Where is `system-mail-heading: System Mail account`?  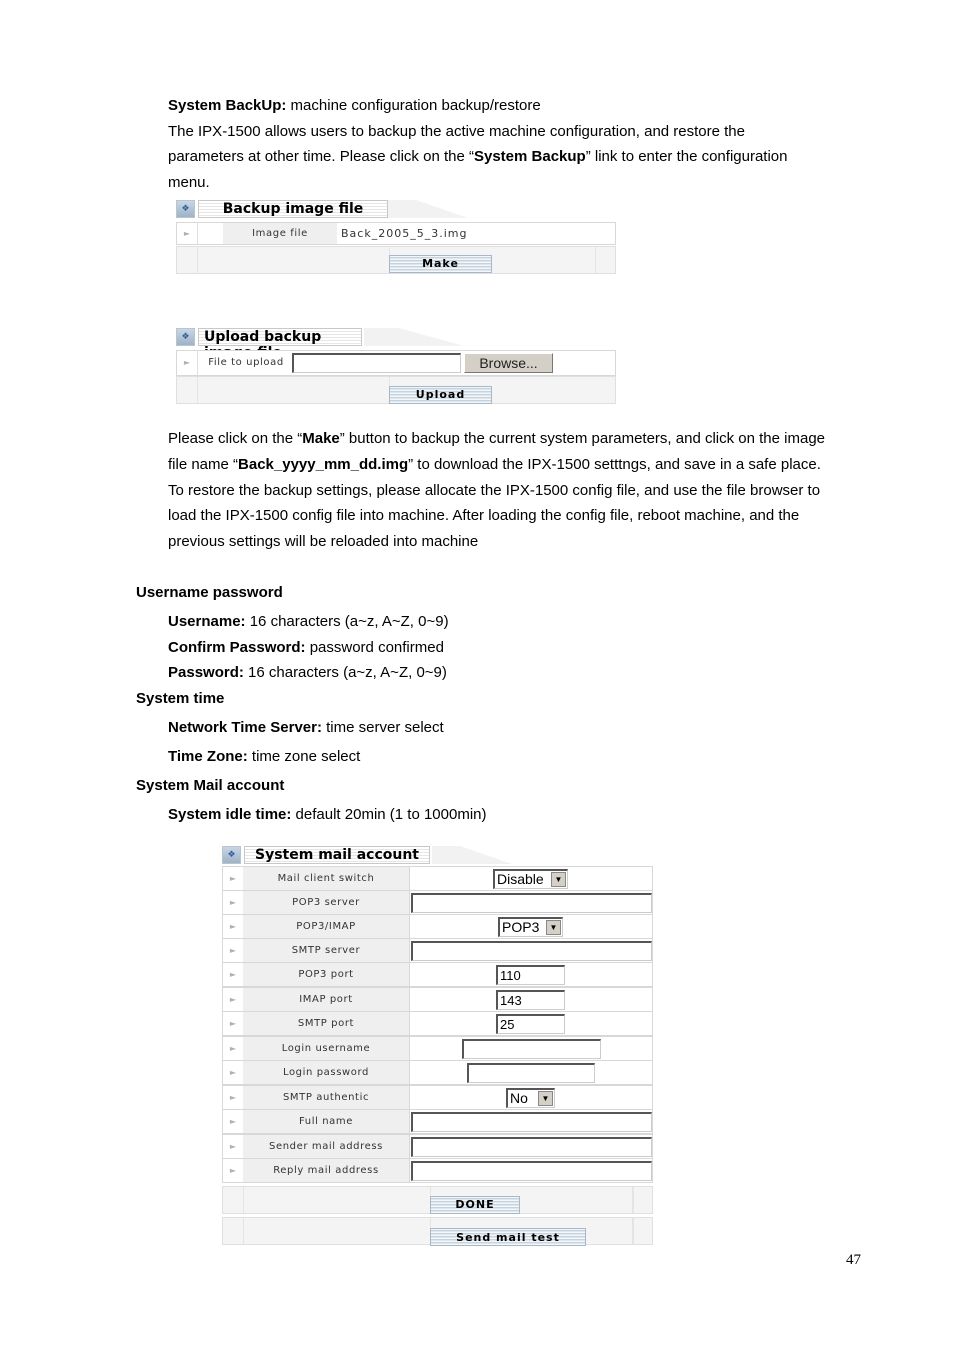 system-mail-heading: System Mail account is located at coordinates (210, 785).